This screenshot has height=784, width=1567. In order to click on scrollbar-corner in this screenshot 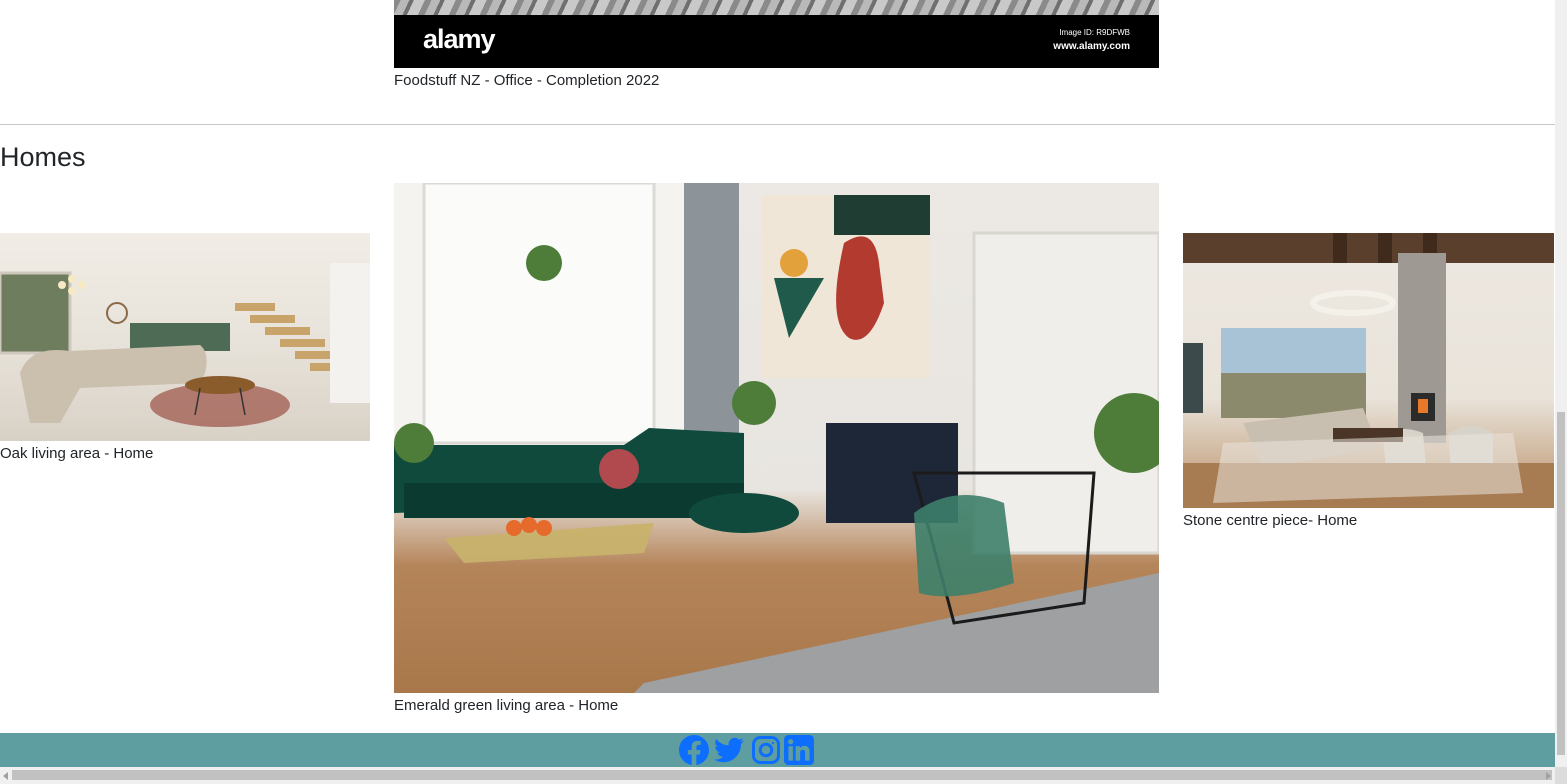, I will do `click(1561, 775)`.